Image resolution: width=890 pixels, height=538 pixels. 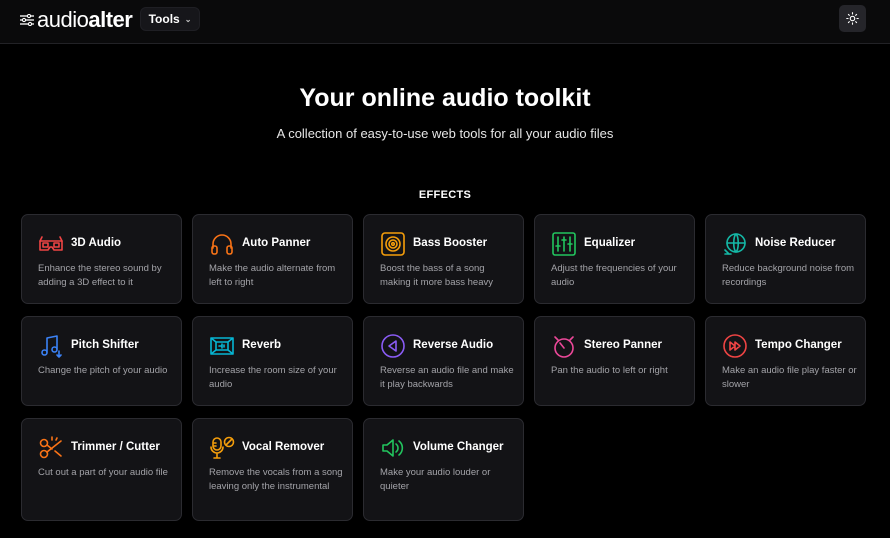 What do you see at coordinates (445, 22) in the screenshot?
I see `top-header: audio alter Tools ⌄` at bounding box center [445, 22].